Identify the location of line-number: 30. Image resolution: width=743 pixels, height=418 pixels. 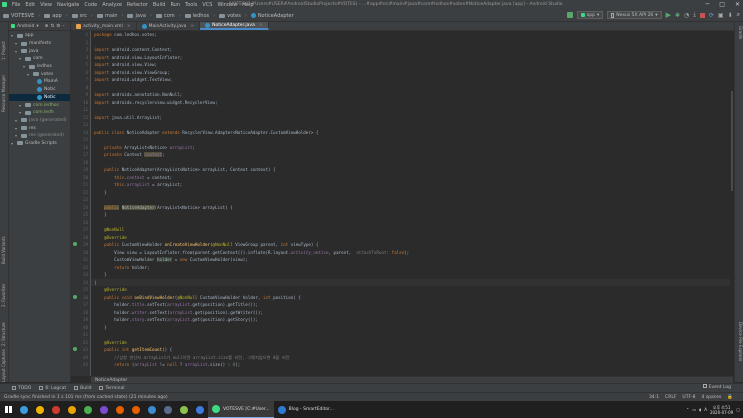
(80, 253).